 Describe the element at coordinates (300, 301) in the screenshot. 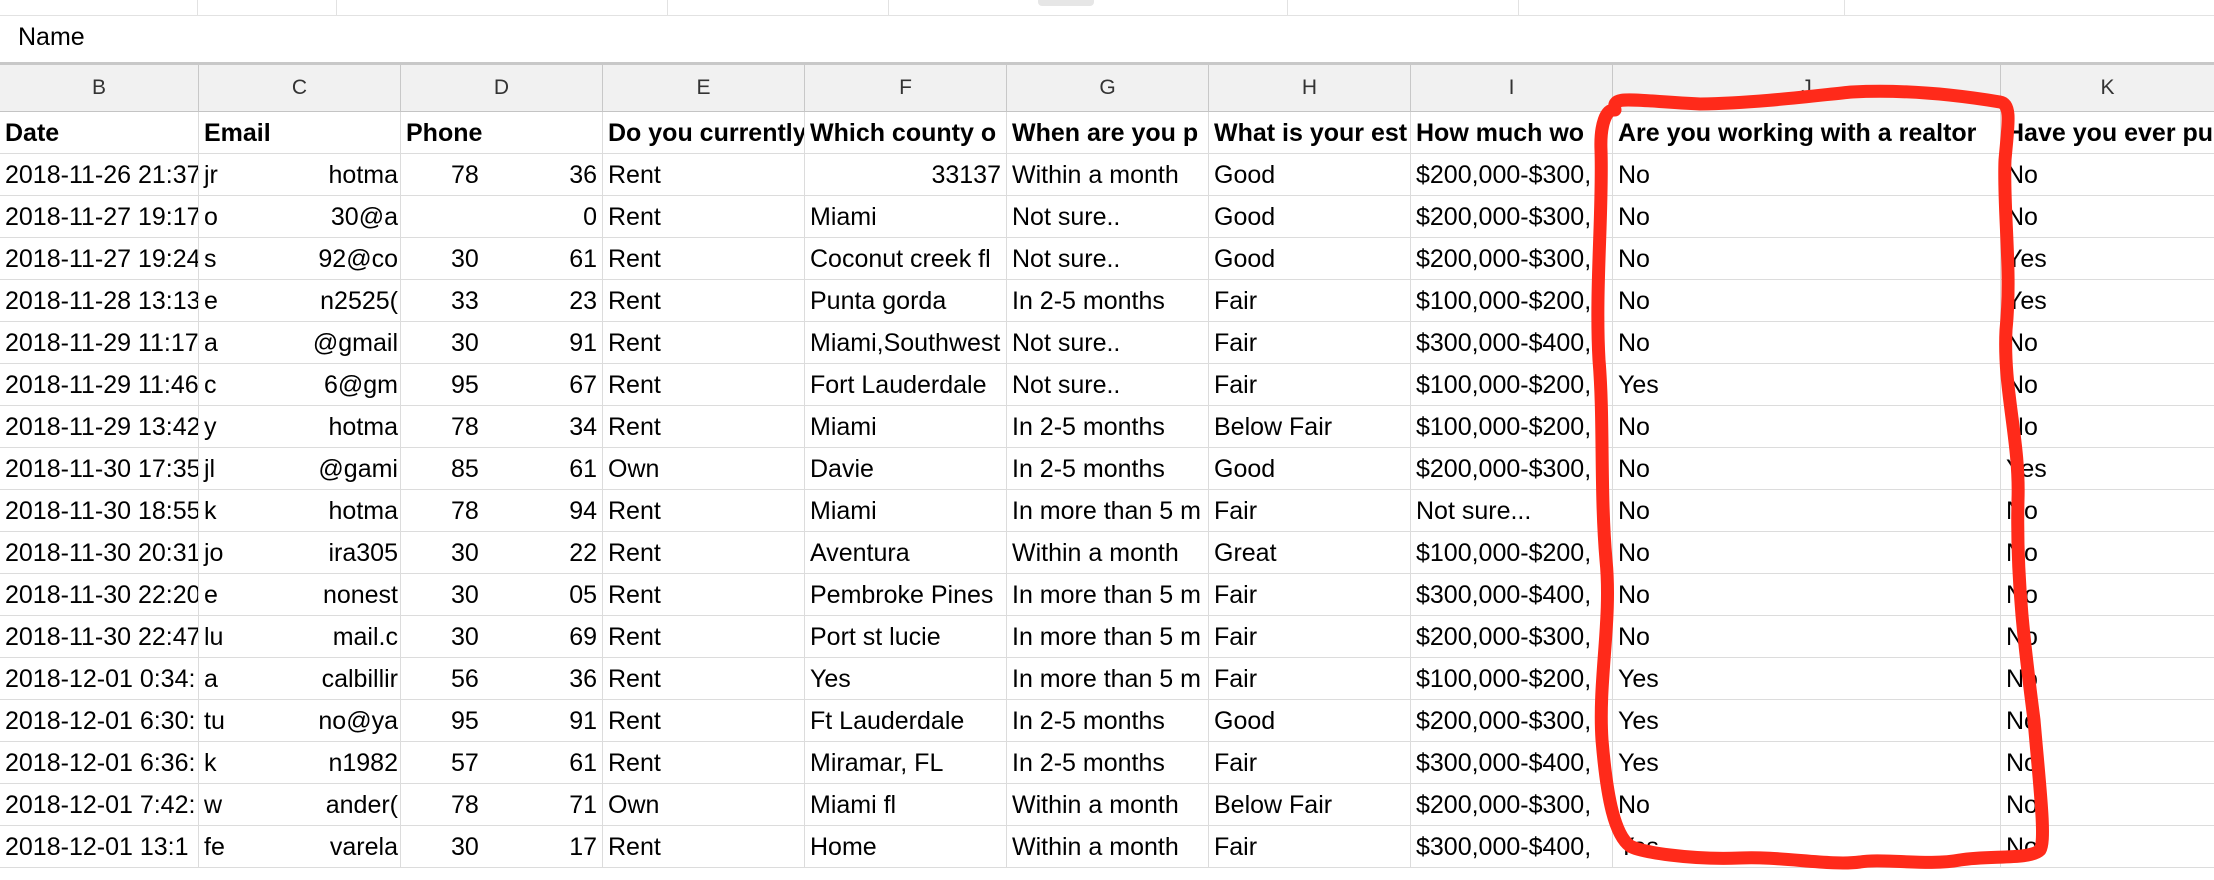

I see `cell-email: e n2525(` at that location.